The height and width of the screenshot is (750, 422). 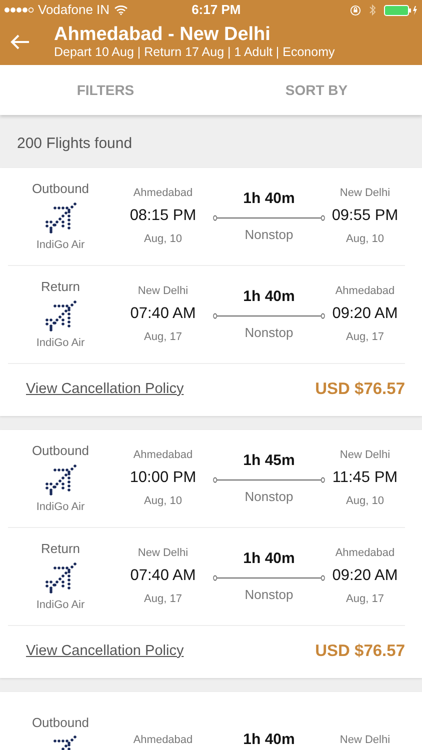 I want to click on trip-summary: Depart 10 Aug | Return 17 Aug | 1 Adult | Economy, so click(x=194, y=52).